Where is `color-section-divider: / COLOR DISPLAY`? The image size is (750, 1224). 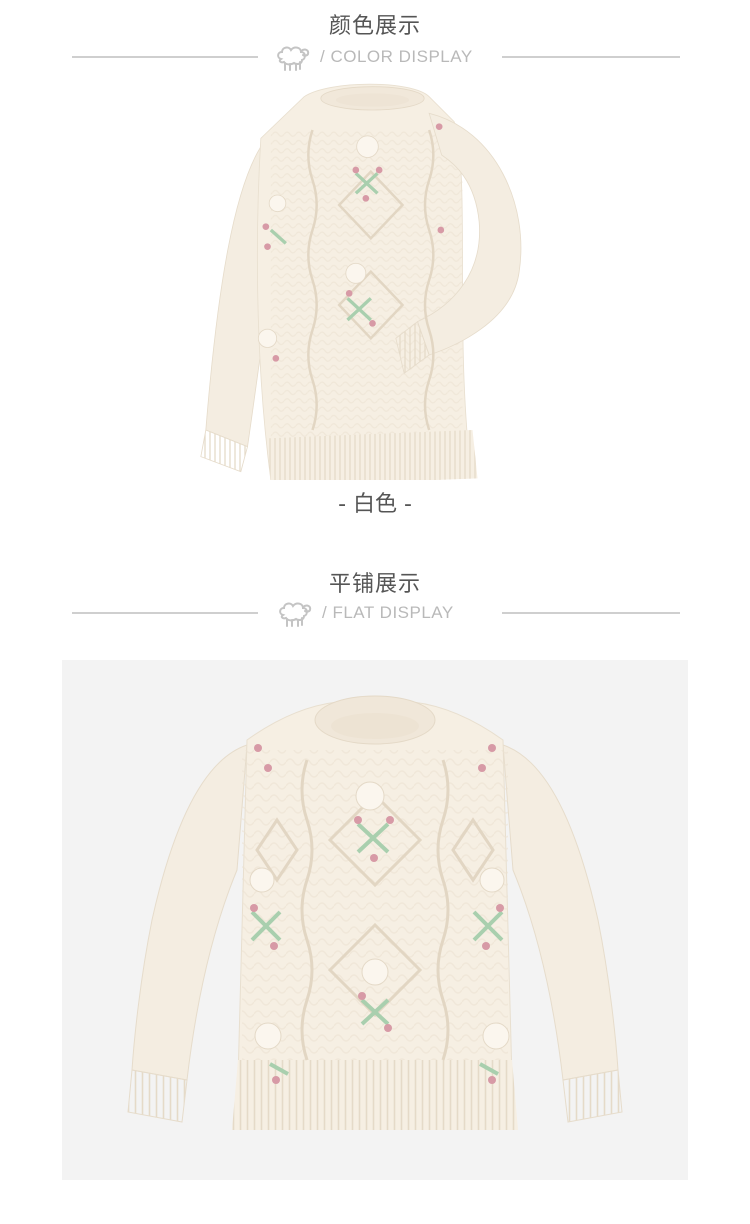
color-section-divider: / COLOR DISPLAY is located at coordinates (375, 57).